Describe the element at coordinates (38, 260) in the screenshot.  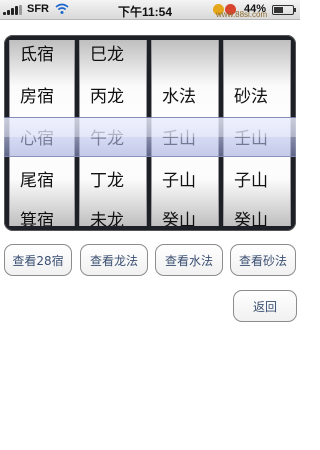
I see `view-28-lodges-button: 查看28宿` at that location.